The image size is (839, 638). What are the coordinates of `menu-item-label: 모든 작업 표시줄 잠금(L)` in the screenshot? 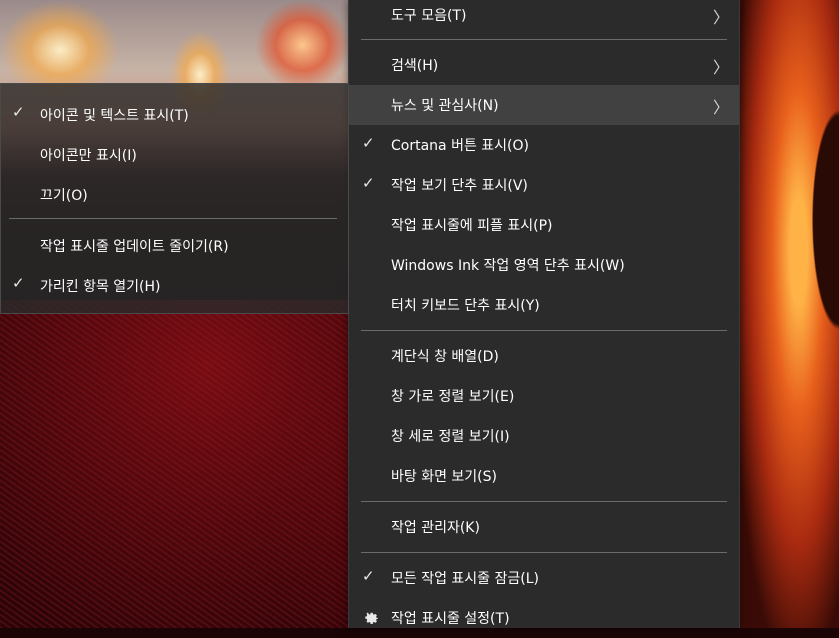 It's located at (465, 579).